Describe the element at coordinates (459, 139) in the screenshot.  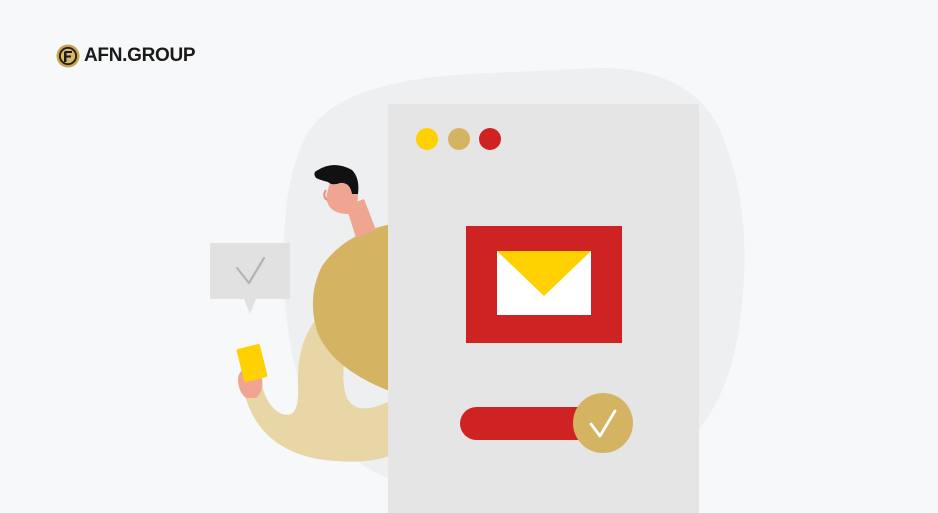
I see `window-dot-gold` at that location.